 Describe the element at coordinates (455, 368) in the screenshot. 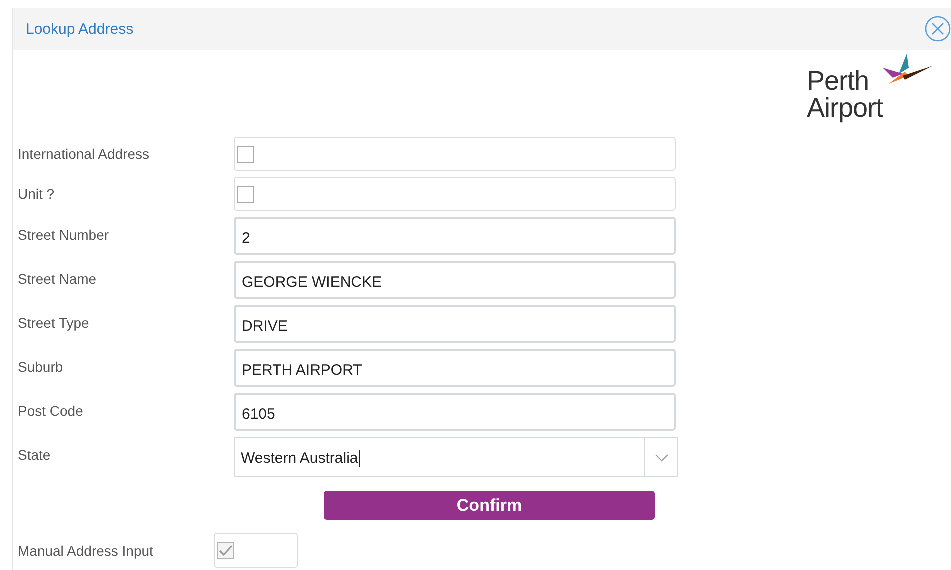

I see `text-field: PERTH AIRPORT` at that location.